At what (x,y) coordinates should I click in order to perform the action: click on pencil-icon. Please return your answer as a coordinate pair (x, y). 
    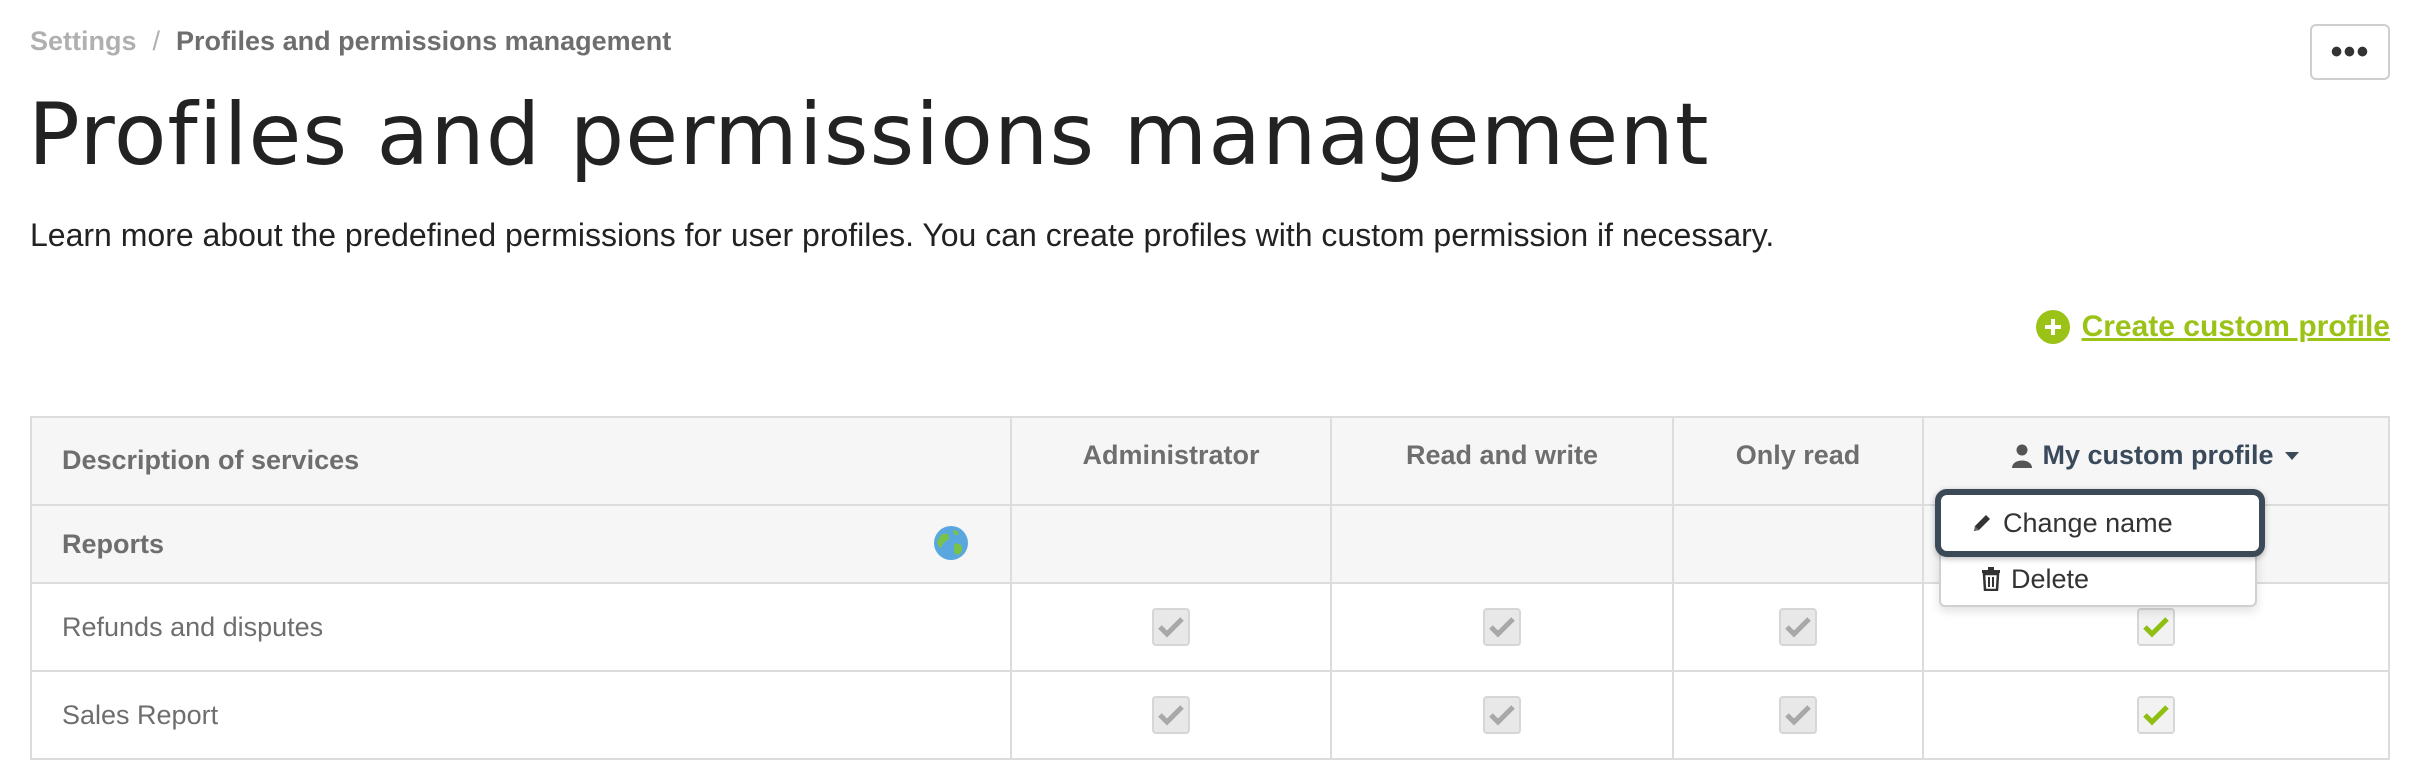
    Looking at the image, I should click on (1982, 523).